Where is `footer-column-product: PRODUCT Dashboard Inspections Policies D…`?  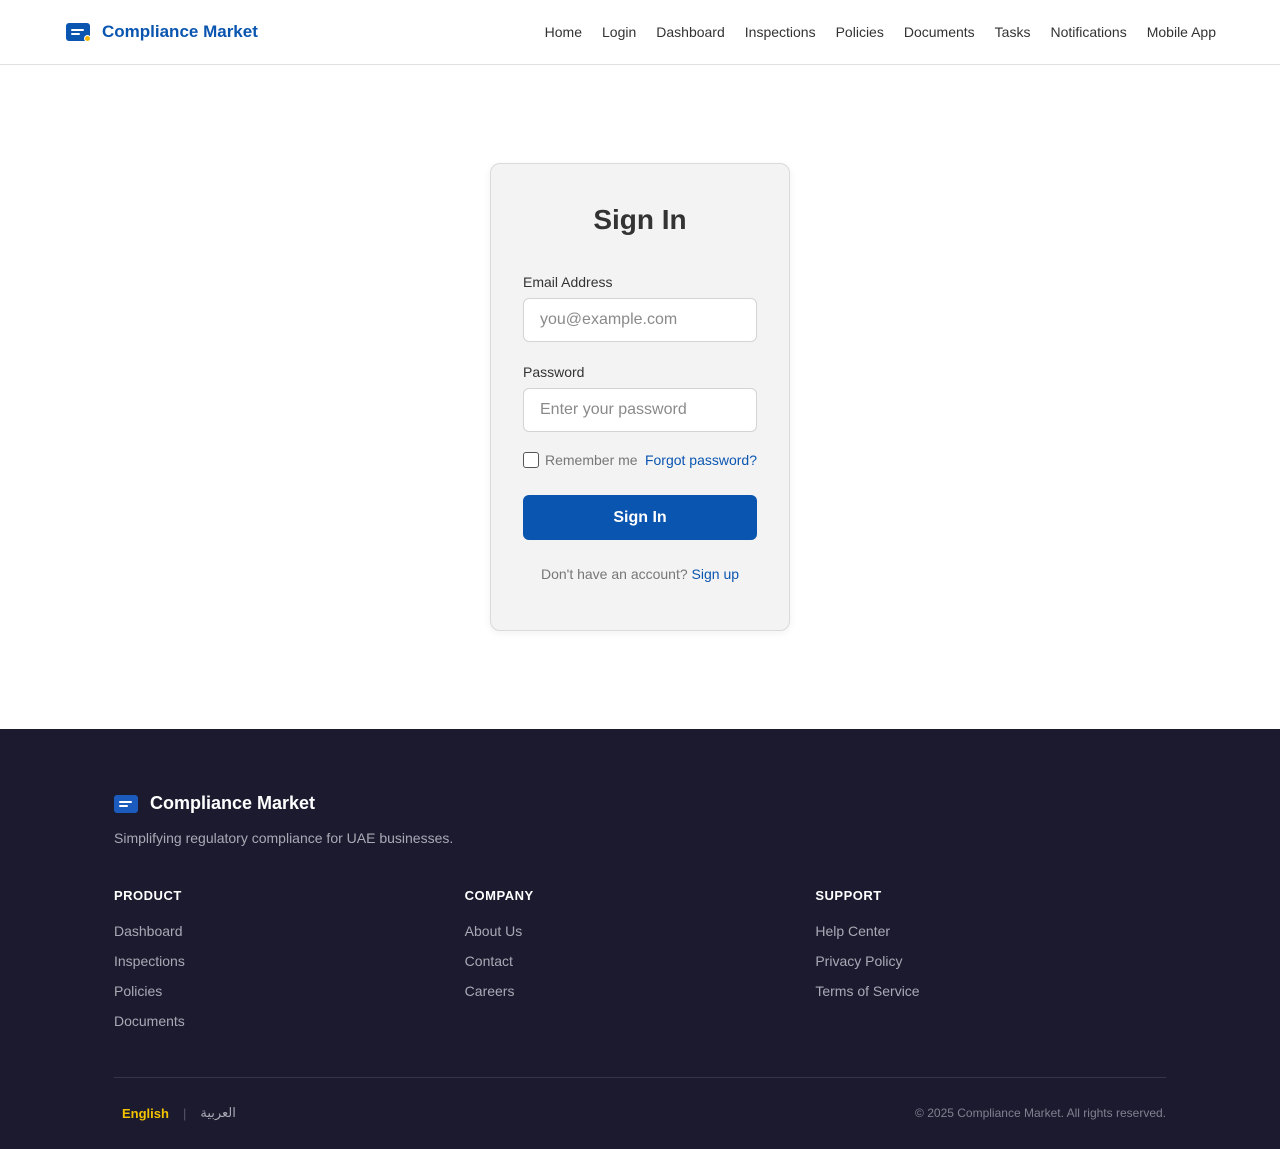 footer-column-product: PRODUCT Dashboard Inspections Policies D… is located at coordinates (289, 958).